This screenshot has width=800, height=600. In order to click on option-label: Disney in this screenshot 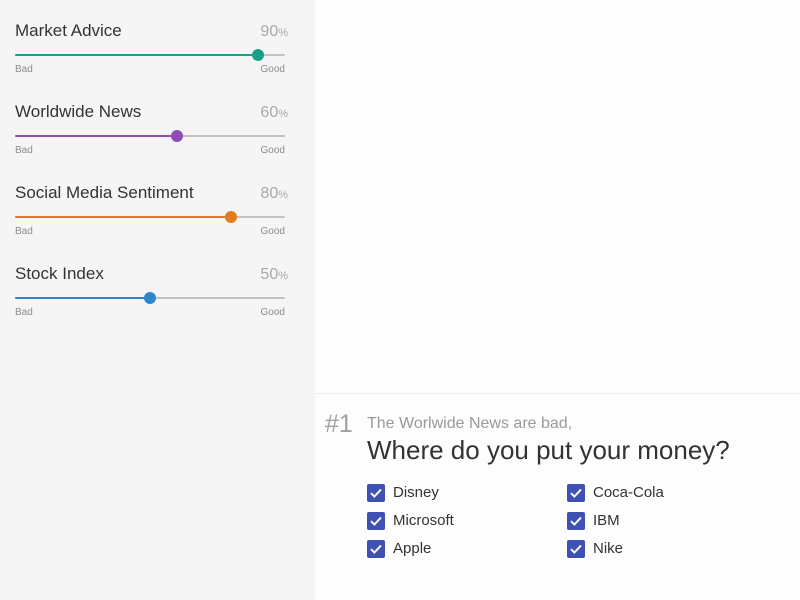, I will do `click(416, 492)`.